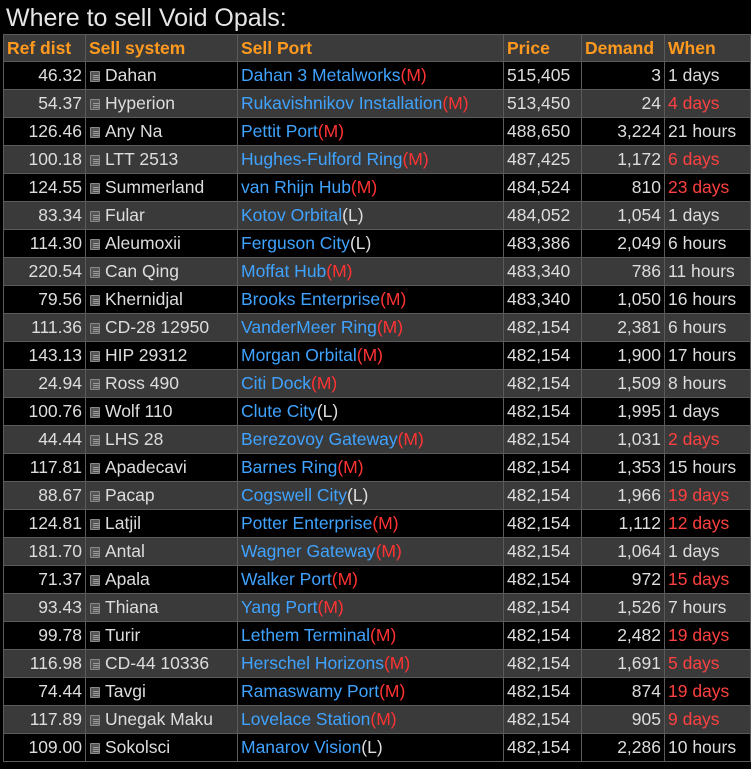 This screenshot has height=769, width=751. Describe the element at coordinates (321, 159) in the screenshot. I see `port-link: Hughes-Fulford Ring` at that location.